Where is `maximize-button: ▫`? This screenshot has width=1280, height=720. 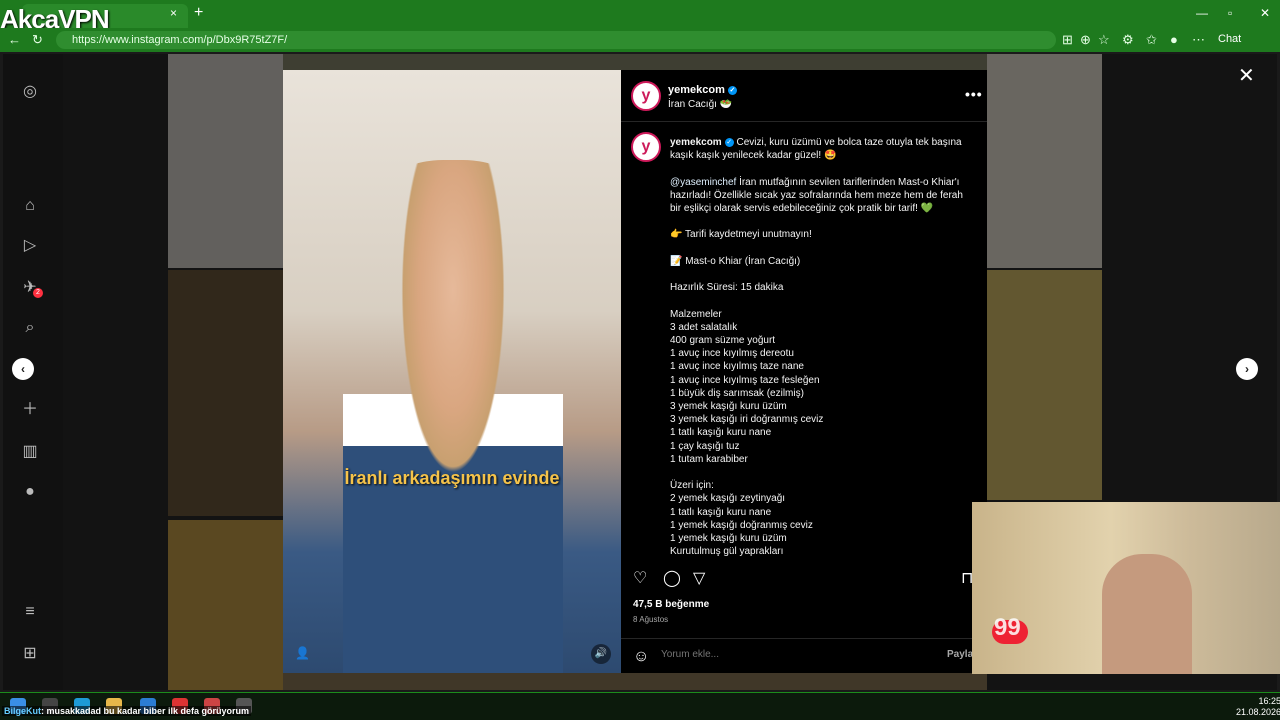
maximize-button: ▫ is located at coordinates (1230, 13).